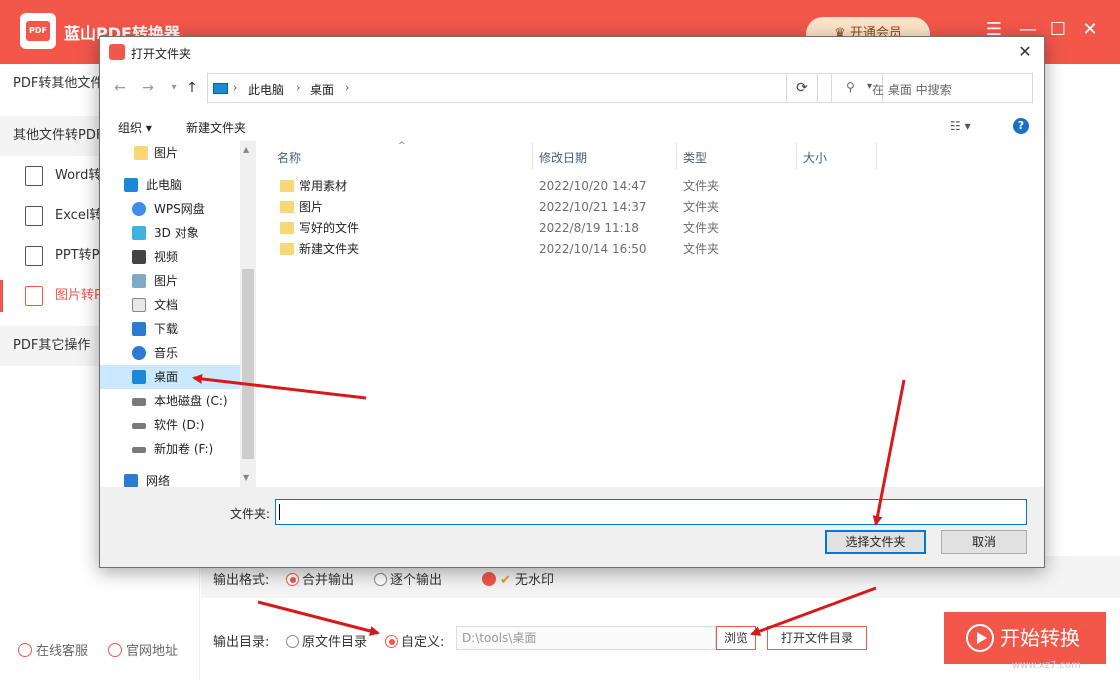 The width and height of the screenshot is (1120, 680). I want to click on file-date: 2022/10/20 14:47, so click(593, 186).